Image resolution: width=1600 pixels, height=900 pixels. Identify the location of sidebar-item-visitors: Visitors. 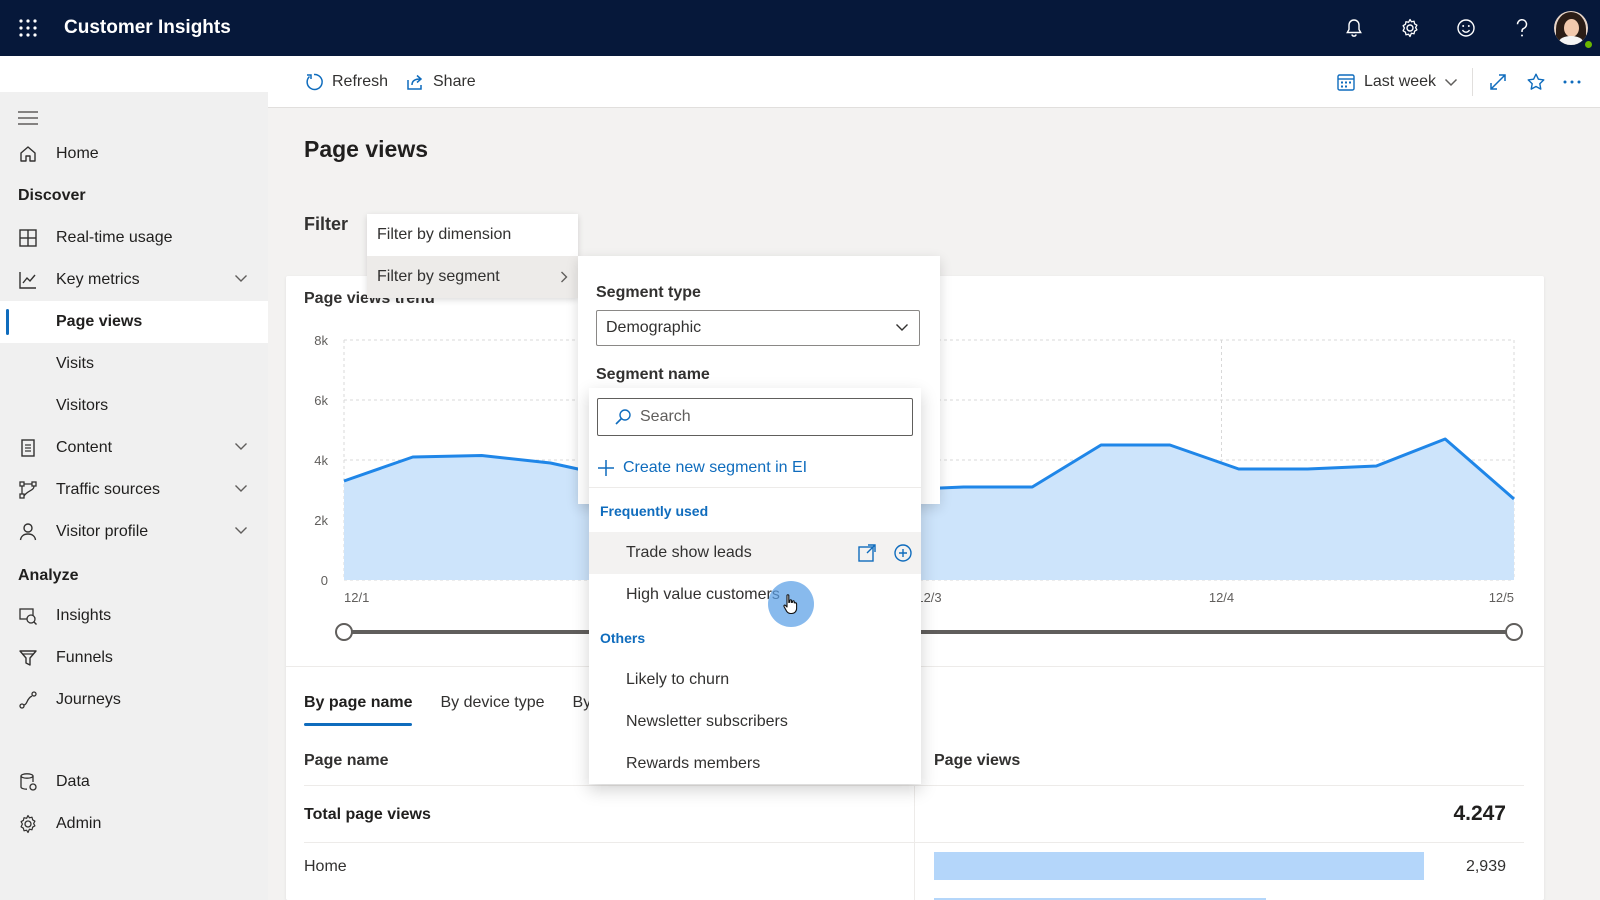
(134, 406).